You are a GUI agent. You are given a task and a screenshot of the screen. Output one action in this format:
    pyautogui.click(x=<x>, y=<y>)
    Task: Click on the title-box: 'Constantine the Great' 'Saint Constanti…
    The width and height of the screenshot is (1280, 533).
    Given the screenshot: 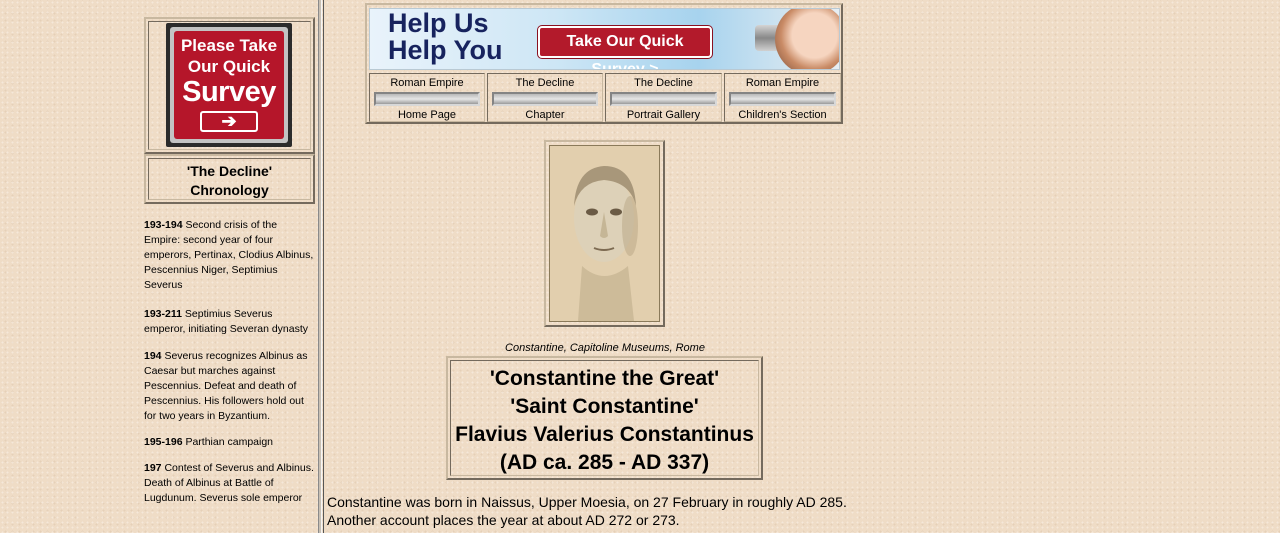 What is the action you would take?
    pyautogui.click(x=604, y=418)
    